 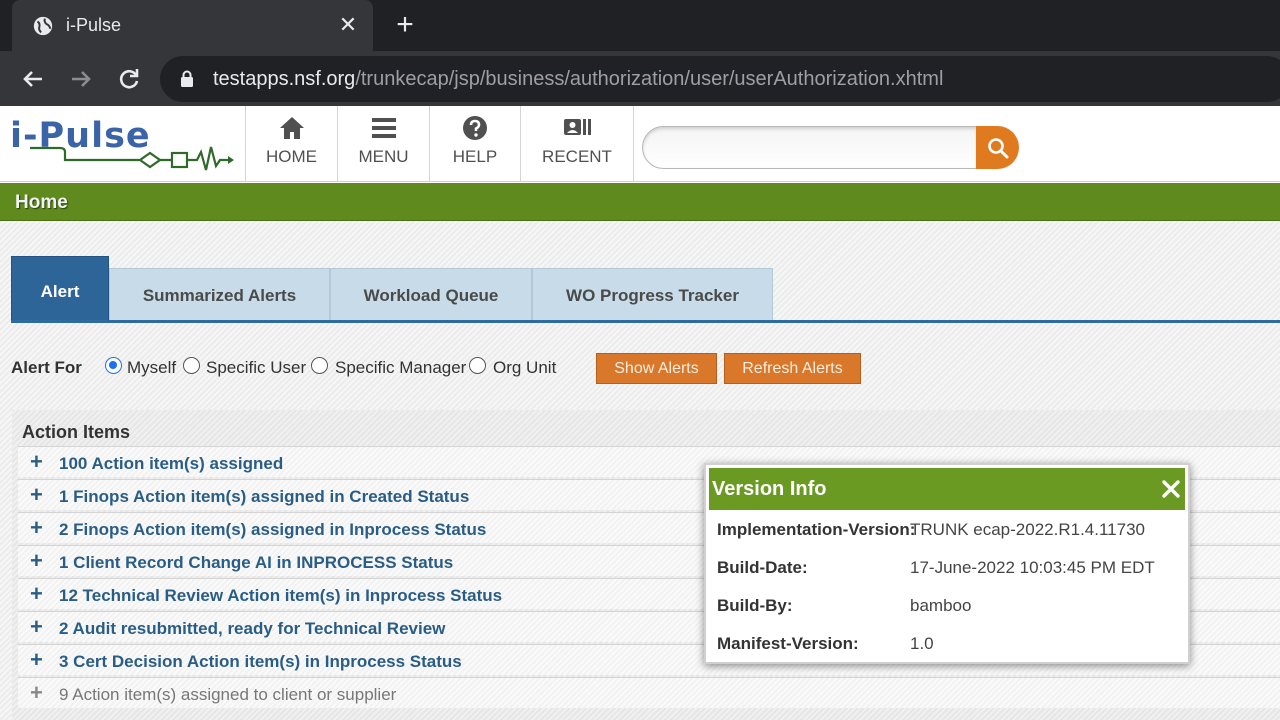 I want to click on field-key: Implementation-Version:, so click(x=816, y=529).